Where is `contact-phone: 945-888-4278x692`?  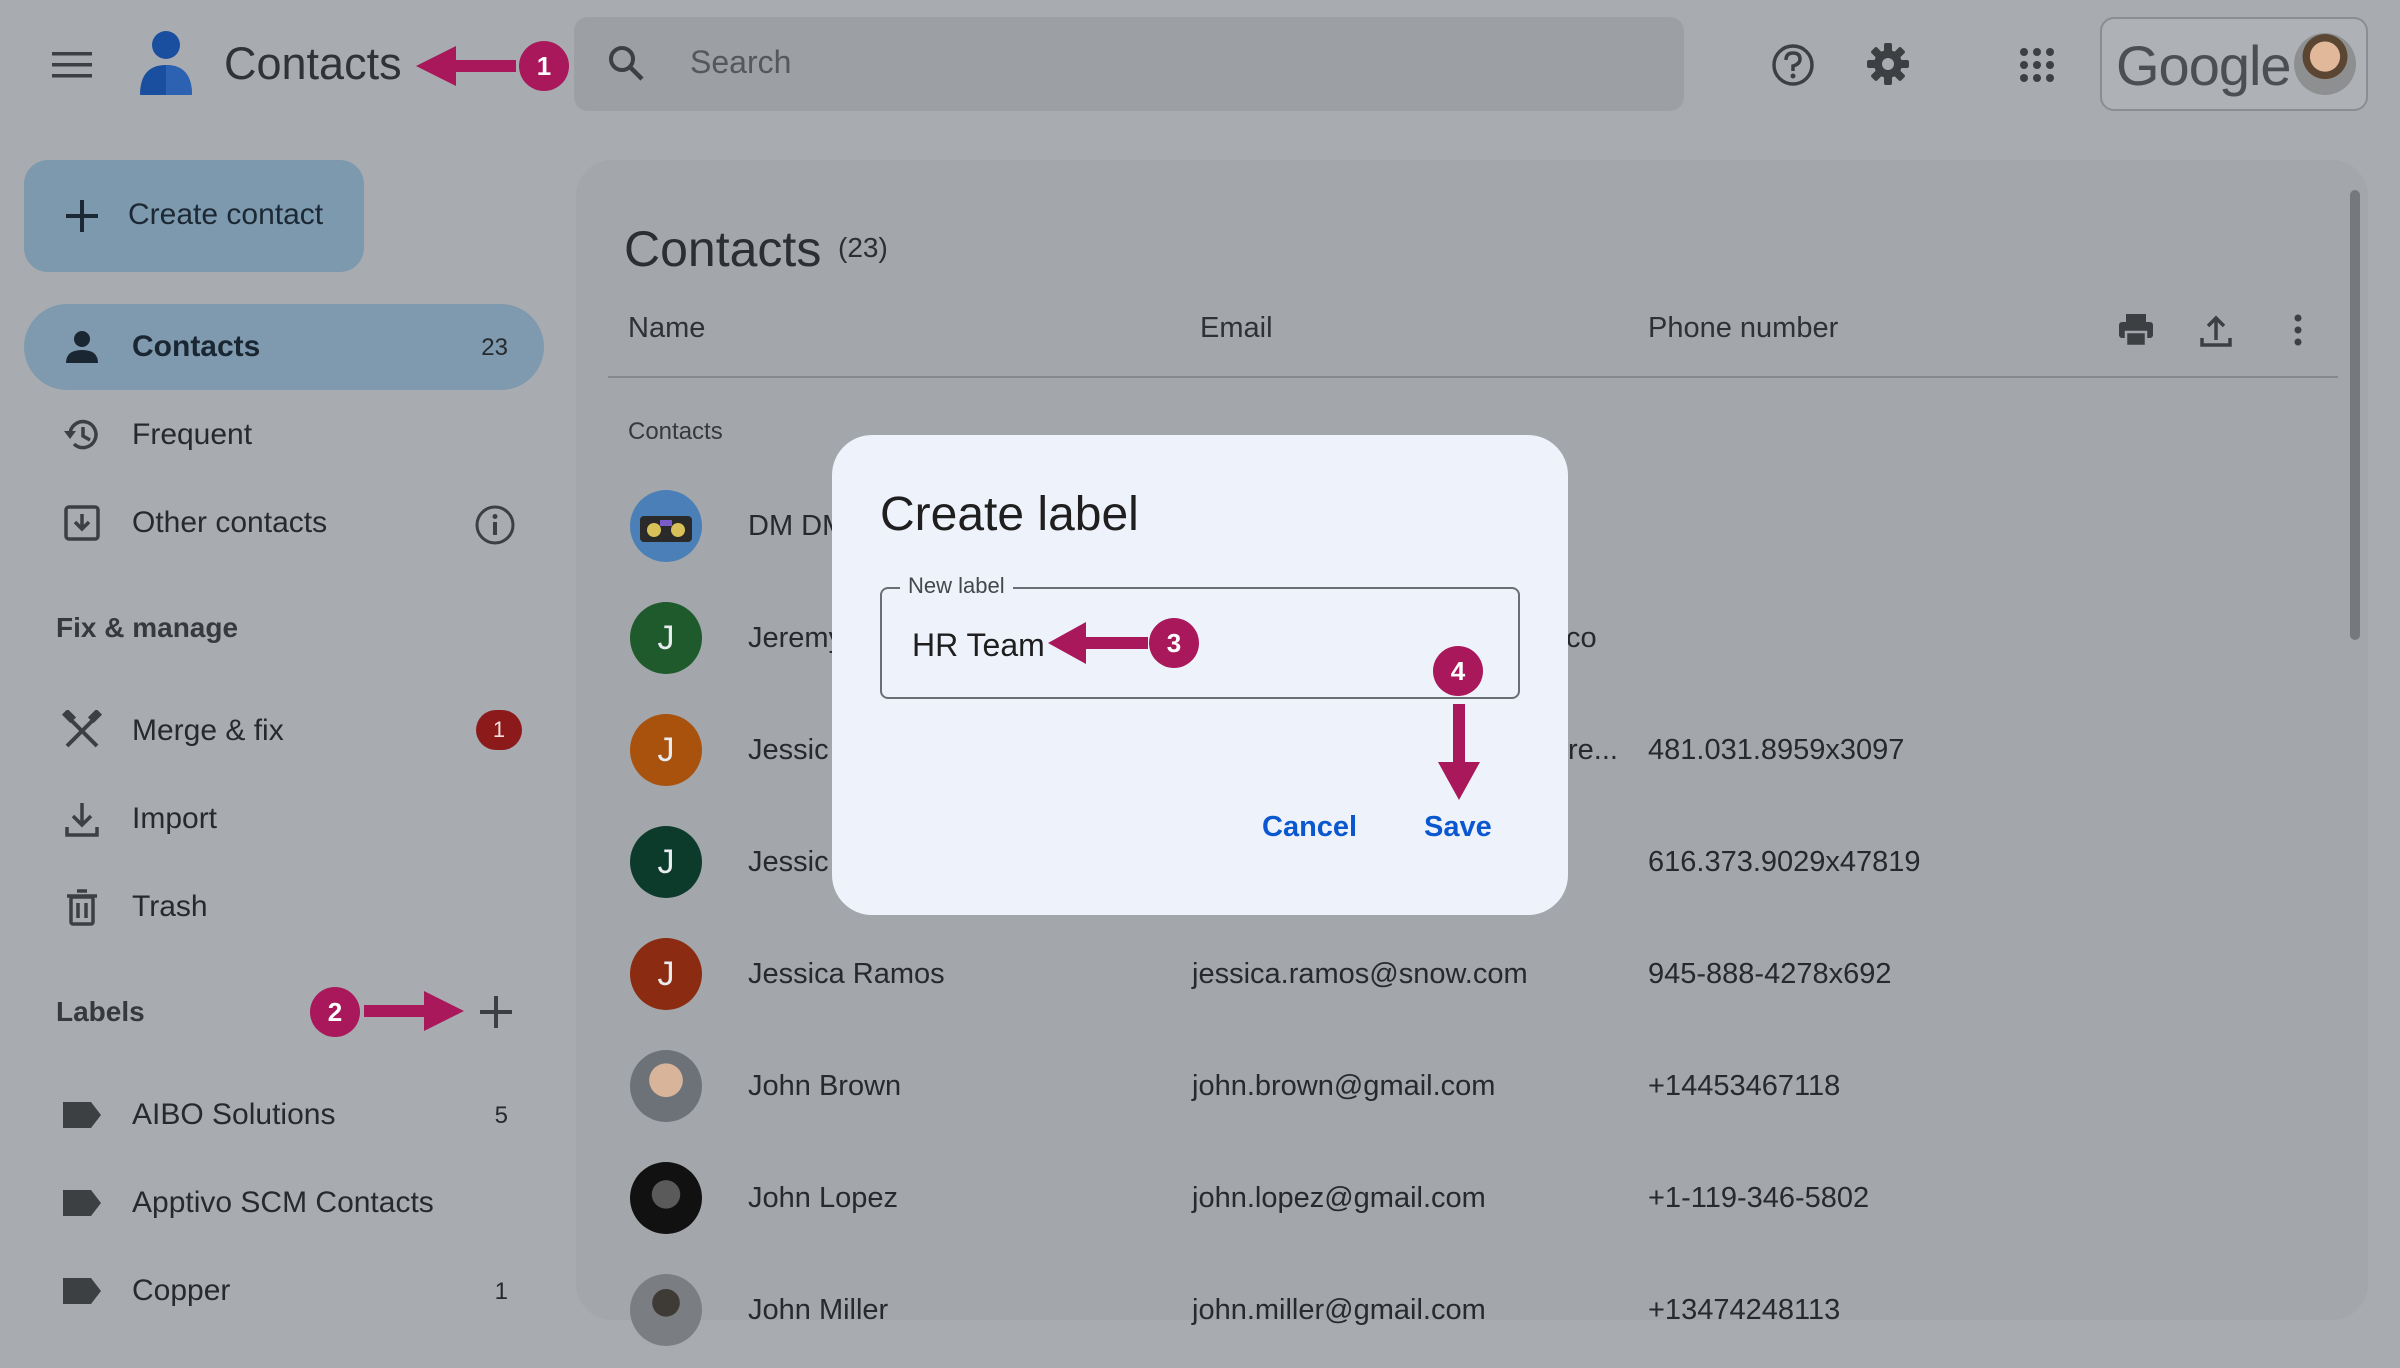 contact-phone: 945-888-4278x692 is located at coordinates (1770, 974).